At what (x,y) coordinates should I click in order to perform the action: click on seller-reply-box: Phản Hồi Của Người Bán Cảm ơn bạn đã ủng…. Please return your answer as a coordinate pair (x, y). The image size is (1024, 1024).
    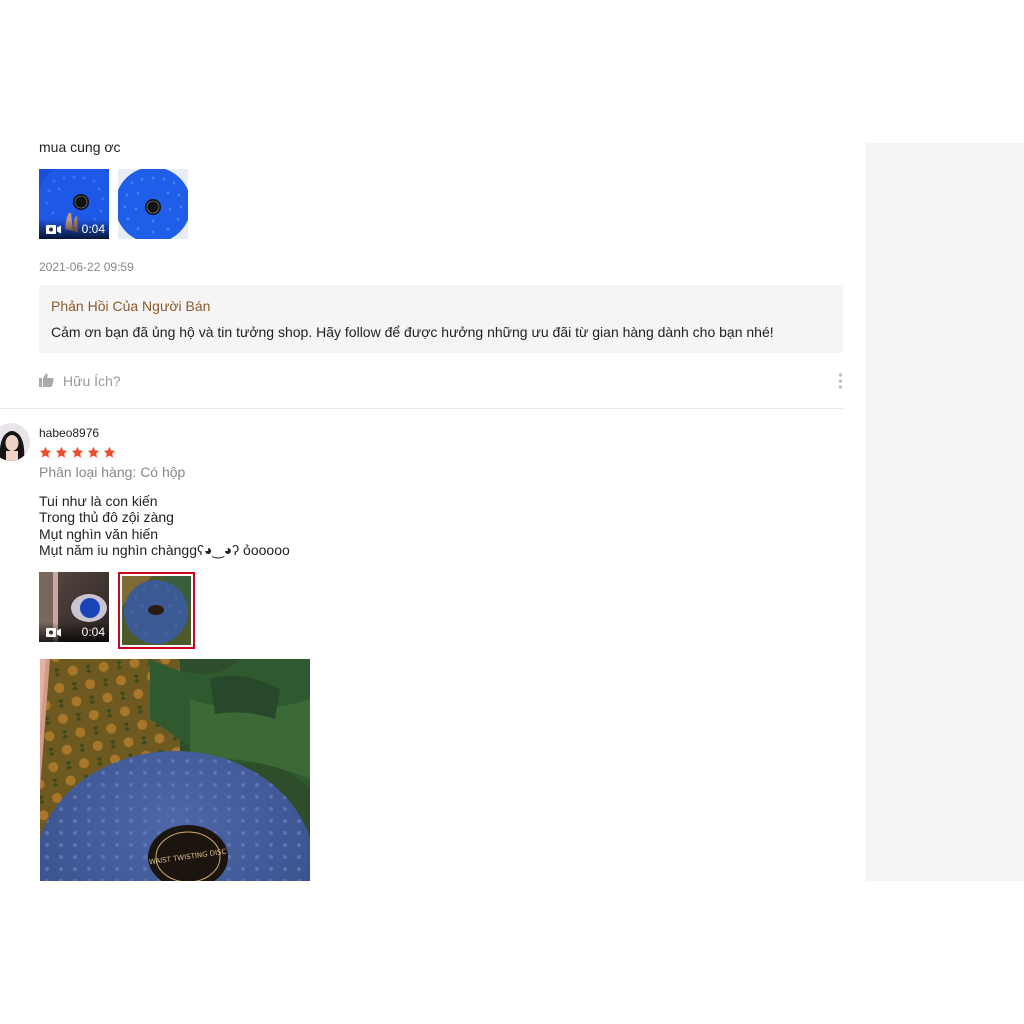
    Looking at the image, I should click on (441, 319).